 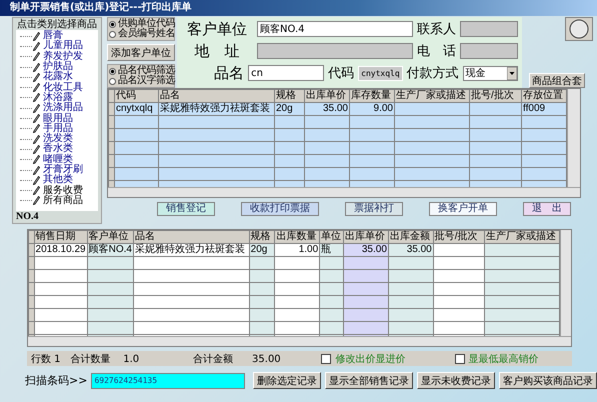 I want to click on radio-option: 品名汉字筛选, so click(x=141, y=81).